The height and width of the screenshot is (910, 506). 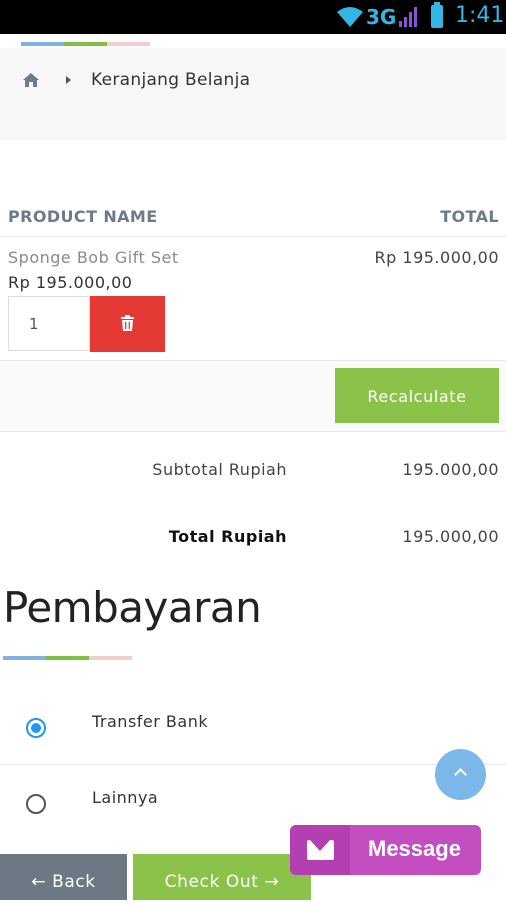 What do you see at coordinates (253, 726) in the screenshot?
I see `payment-option-transfer-bank: Transfer Bank` at bounding box center [253, 726].